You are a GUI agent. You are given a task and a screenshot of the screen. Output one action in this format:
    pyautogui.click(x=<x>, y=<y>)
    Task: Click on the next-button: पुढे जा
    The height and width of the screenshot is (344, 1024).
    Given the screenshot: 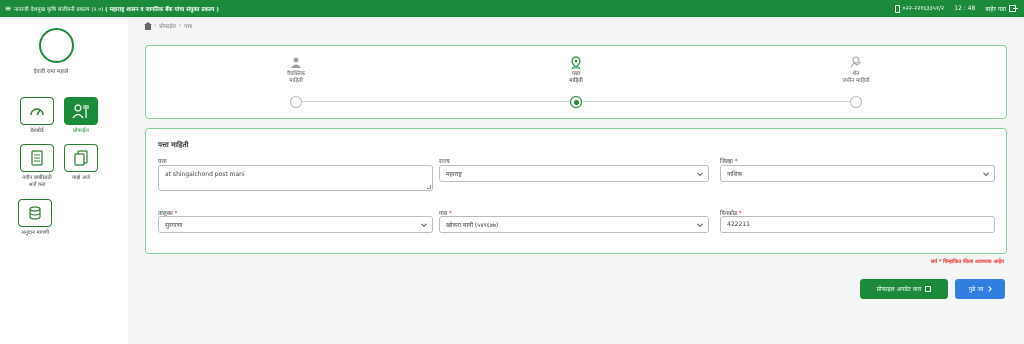 What is the action you would take?
    pyautogui.click(x=980, y=289)
    